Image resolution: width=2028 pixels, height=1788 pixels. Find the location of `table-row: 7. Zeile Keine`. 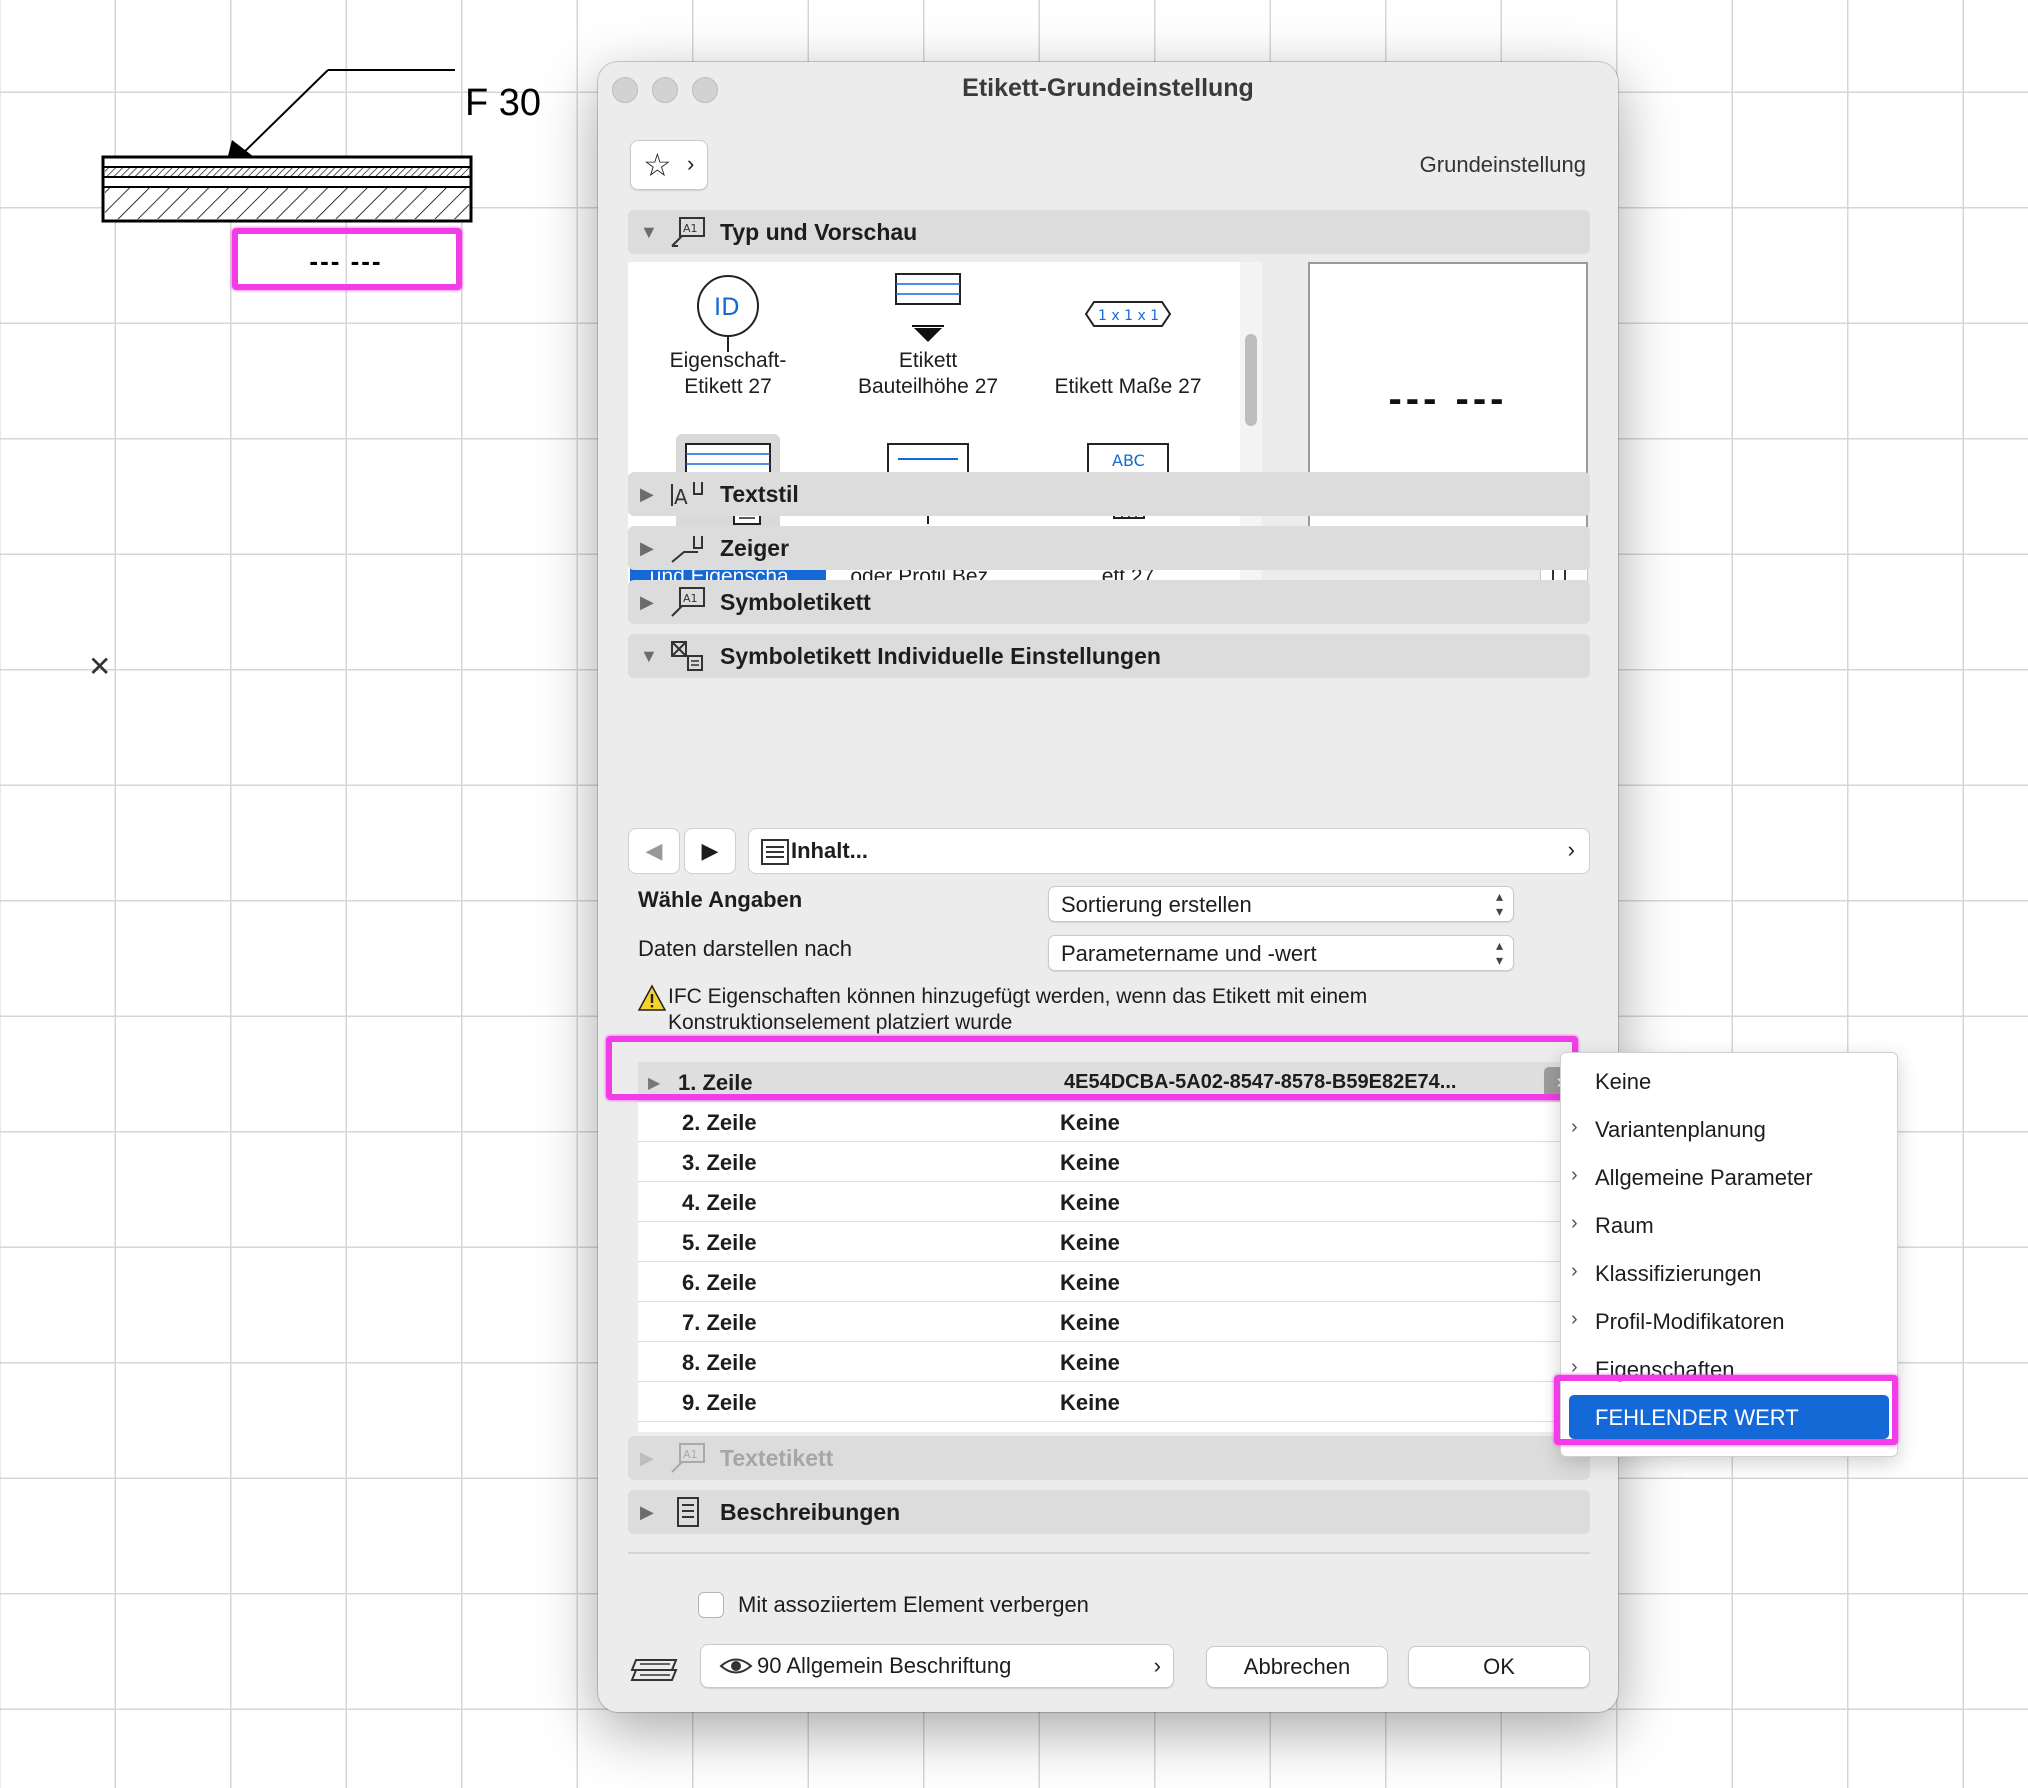

table-row: 7. Zeile Keine is located at coordinates (1110, 1322).